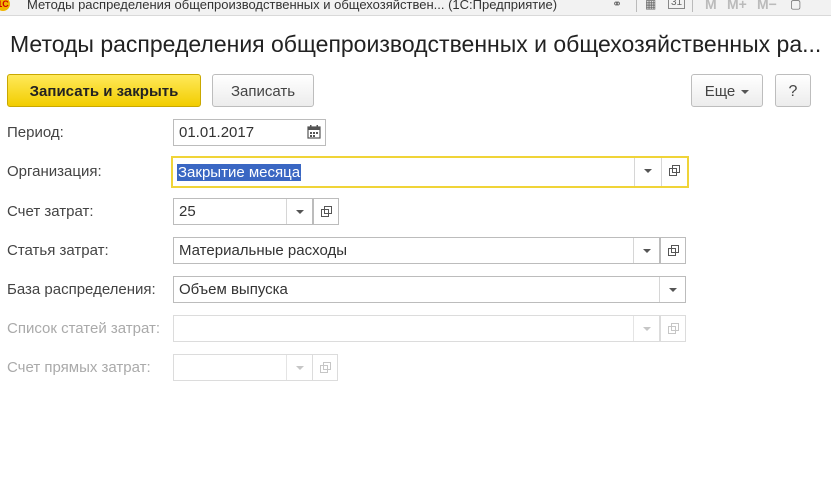 This screenshot has width=831, height=496. Describe the element at coordinates (677, 4) in the screenshot. I see `calendar-icon: 31` at that location.